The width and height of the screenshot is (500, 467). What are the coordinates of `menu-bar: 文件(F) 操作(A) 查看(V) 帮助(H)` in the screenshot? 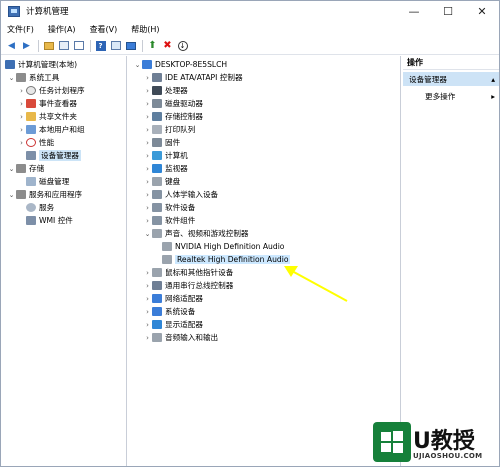 It's located at (250, 29).